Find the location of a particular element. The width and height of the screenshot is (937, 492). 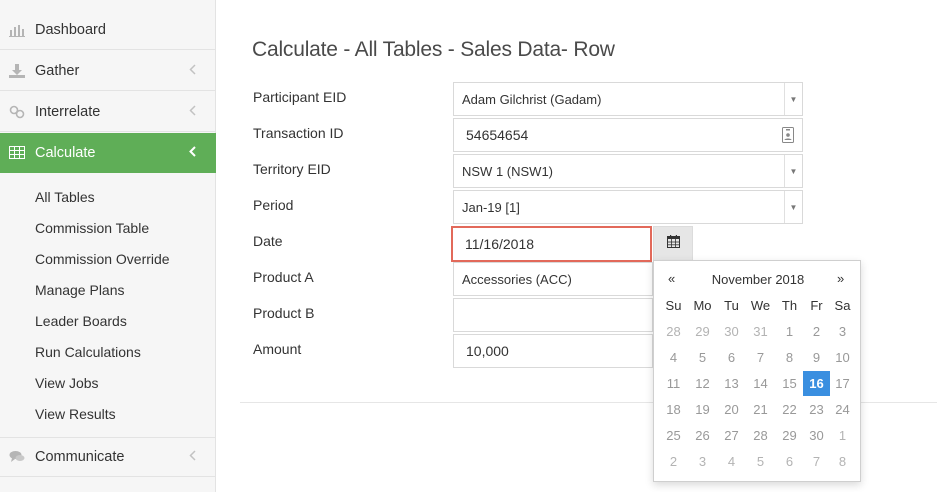

datepicker-day: 9 is located at coordinates (816, 357).